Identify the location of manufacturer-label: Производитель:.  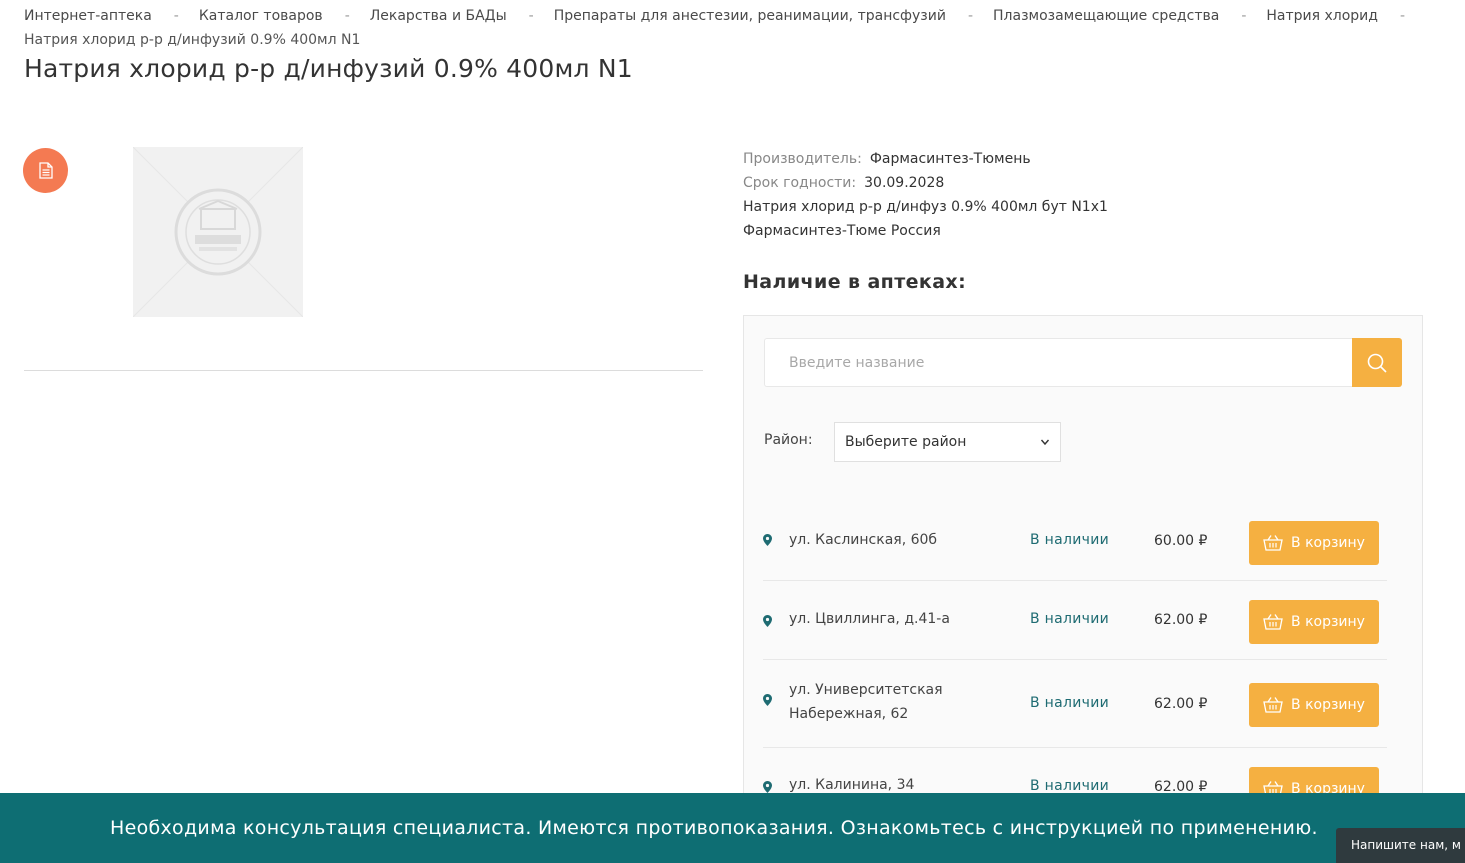
(802, 159).